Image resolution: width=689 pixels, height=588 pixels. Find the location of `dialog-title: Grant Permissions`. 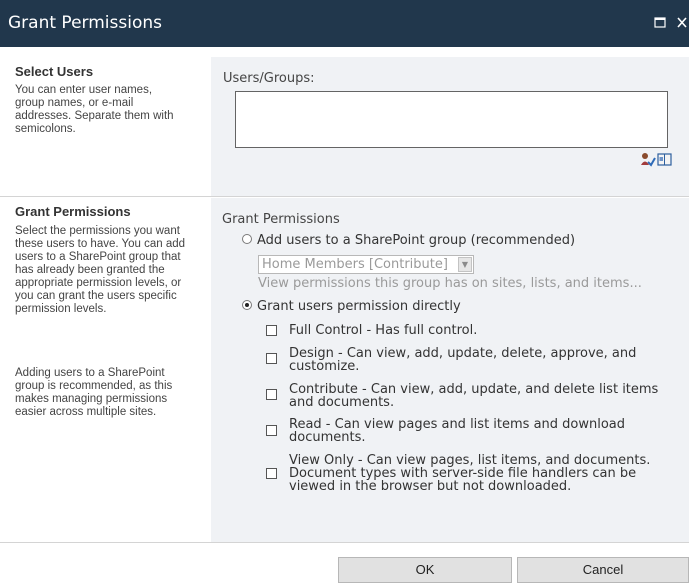

dialog-title: Grant Permissions is located at coordinates (85, 23).